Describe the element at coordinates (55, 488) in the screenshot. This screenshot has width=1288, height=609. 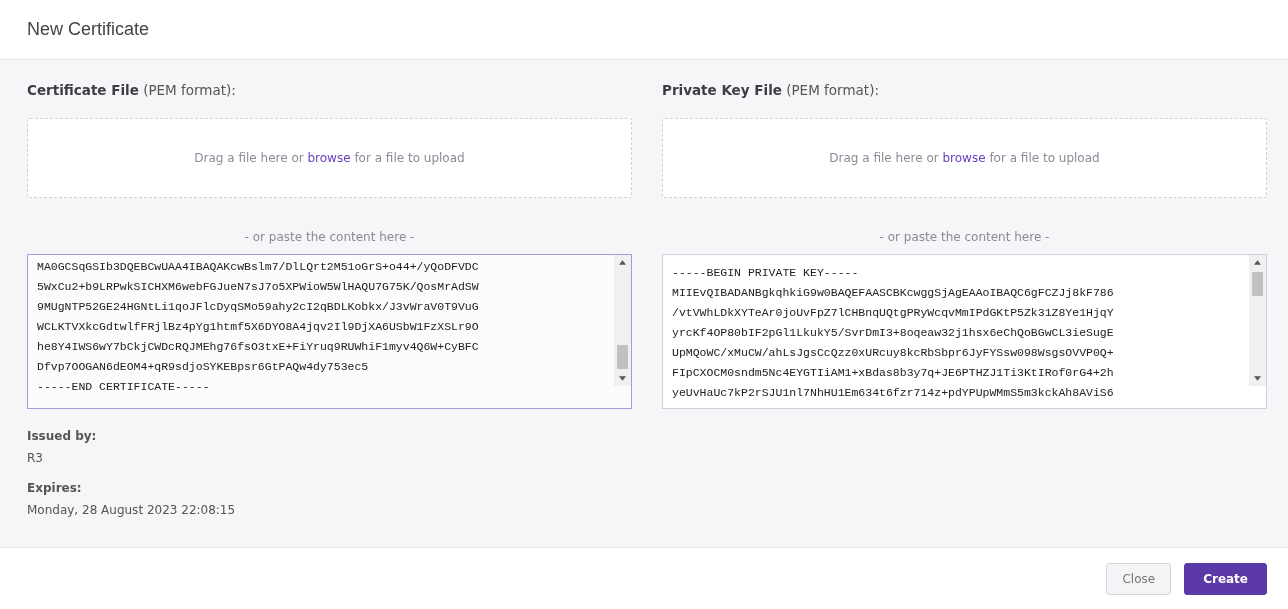
I see `detail-label: Expires:` at that location.